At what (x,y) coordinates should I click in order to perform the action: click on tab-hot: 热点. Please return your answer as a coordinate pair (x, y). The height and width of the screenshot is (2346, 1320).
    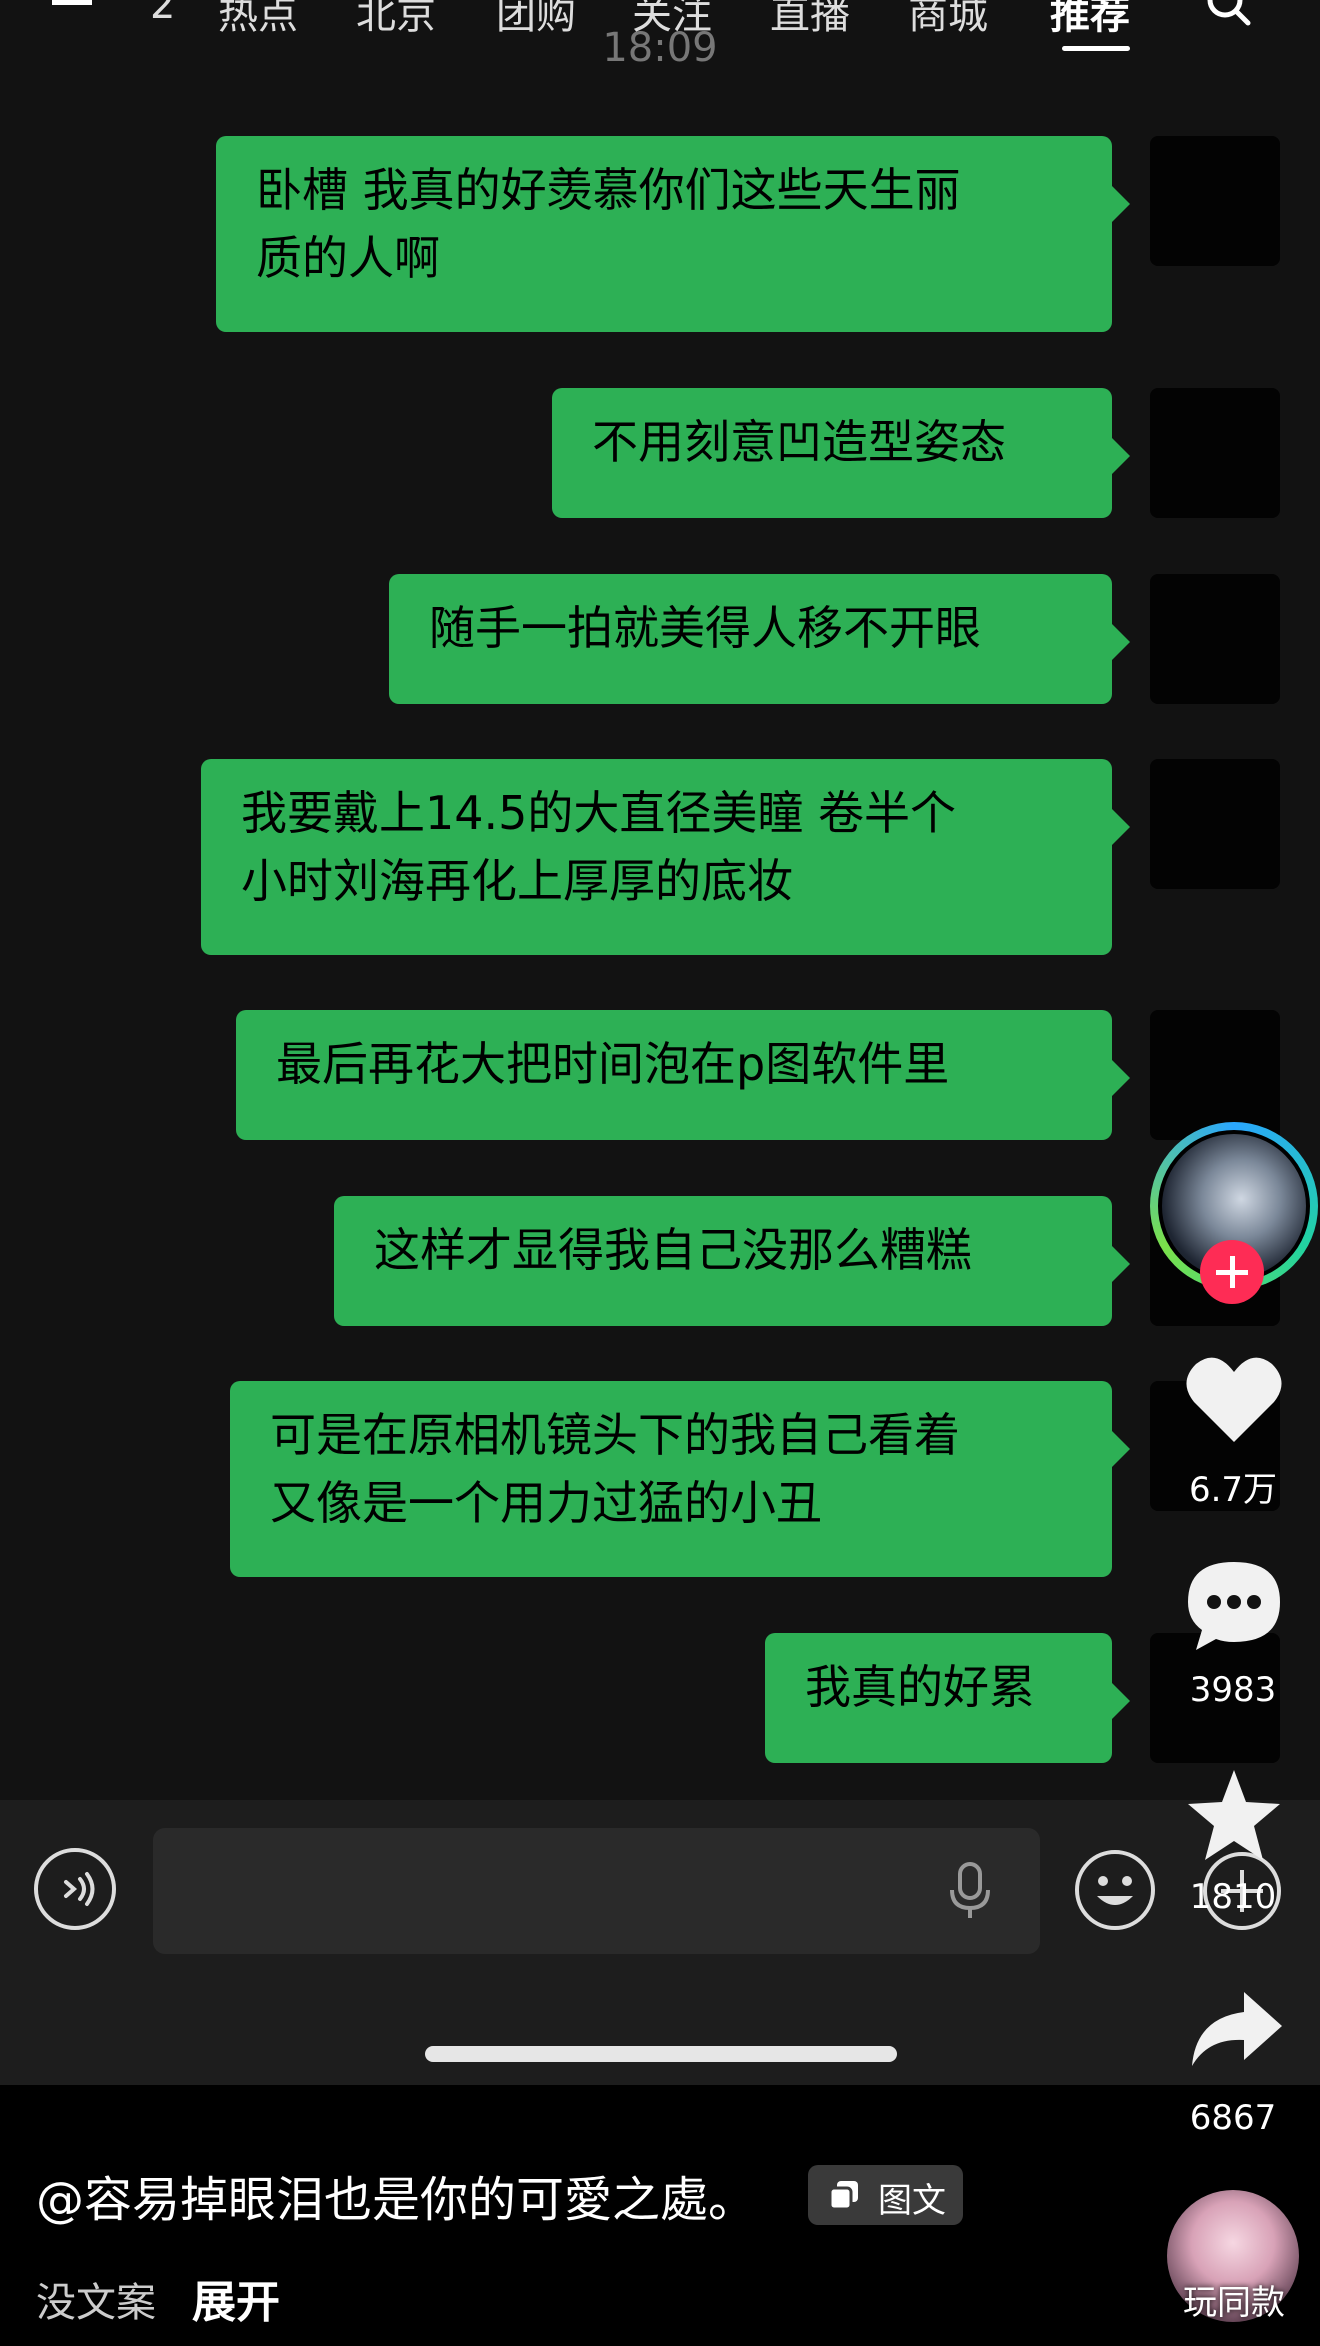
    Looking at the image, I should click on (258, 20).